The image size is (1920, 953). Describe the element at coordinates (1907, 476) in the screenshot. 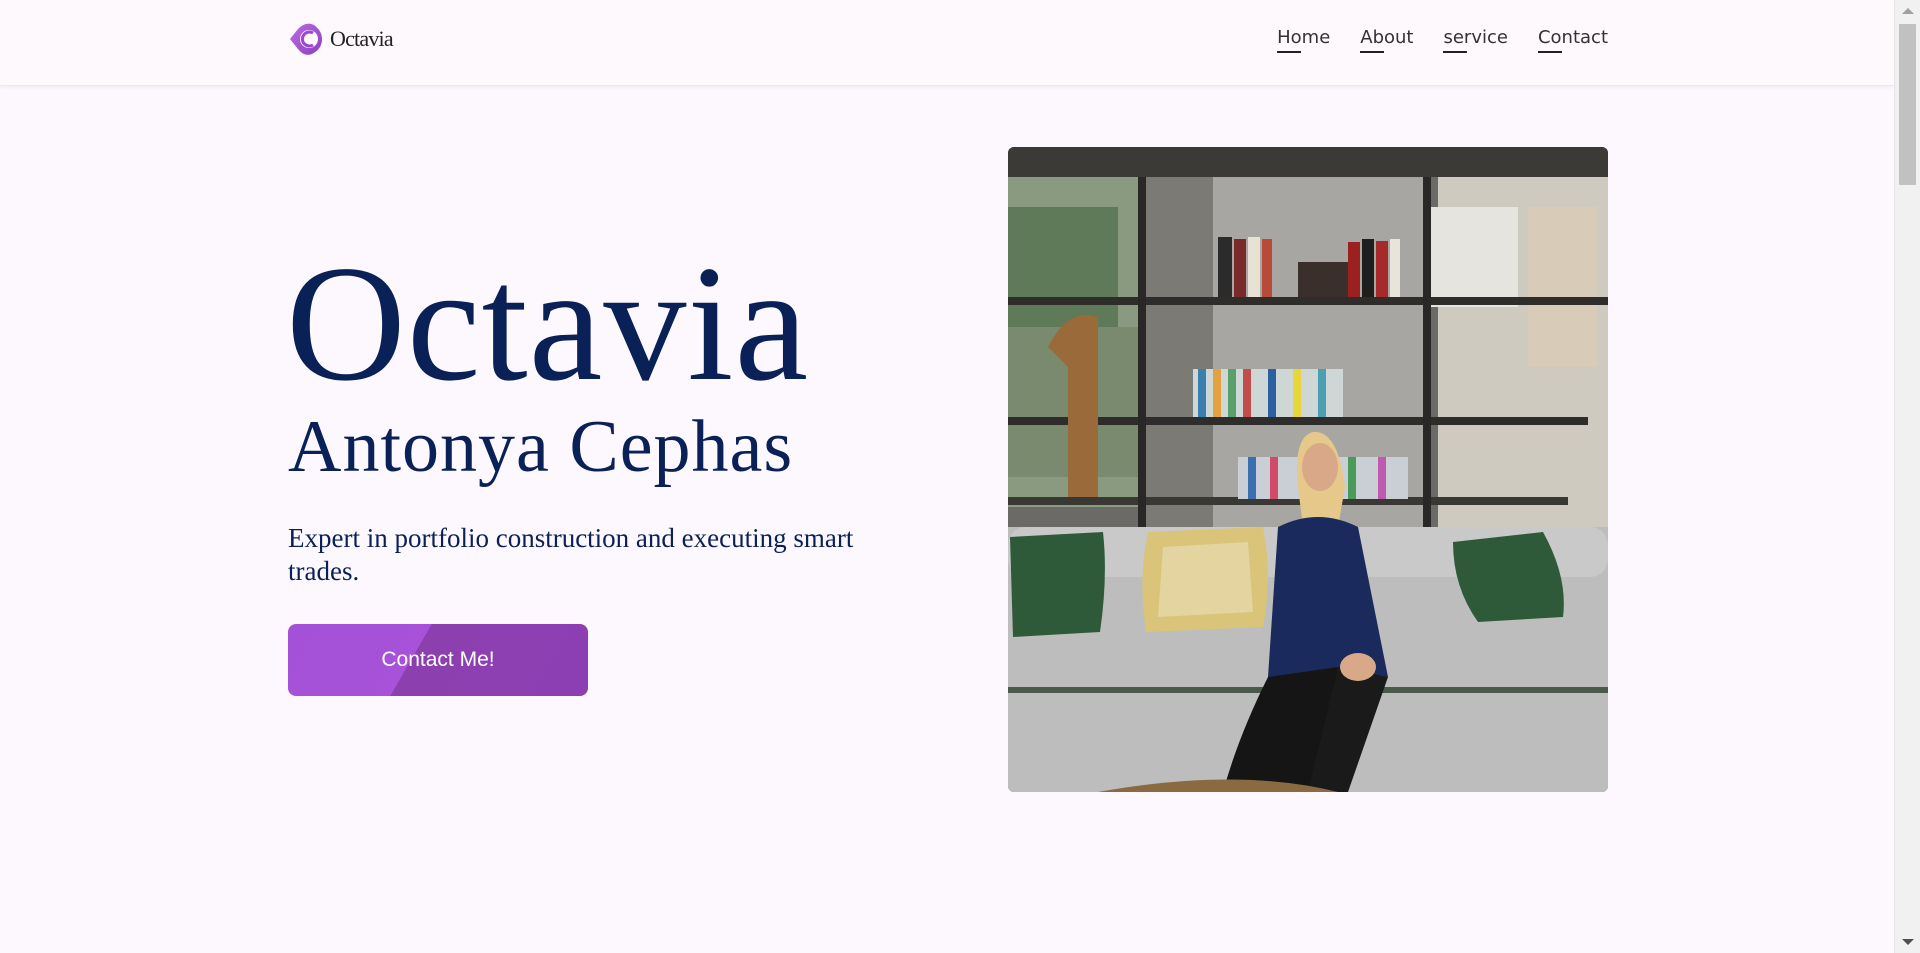

I see `page-scrollbar` at that location.